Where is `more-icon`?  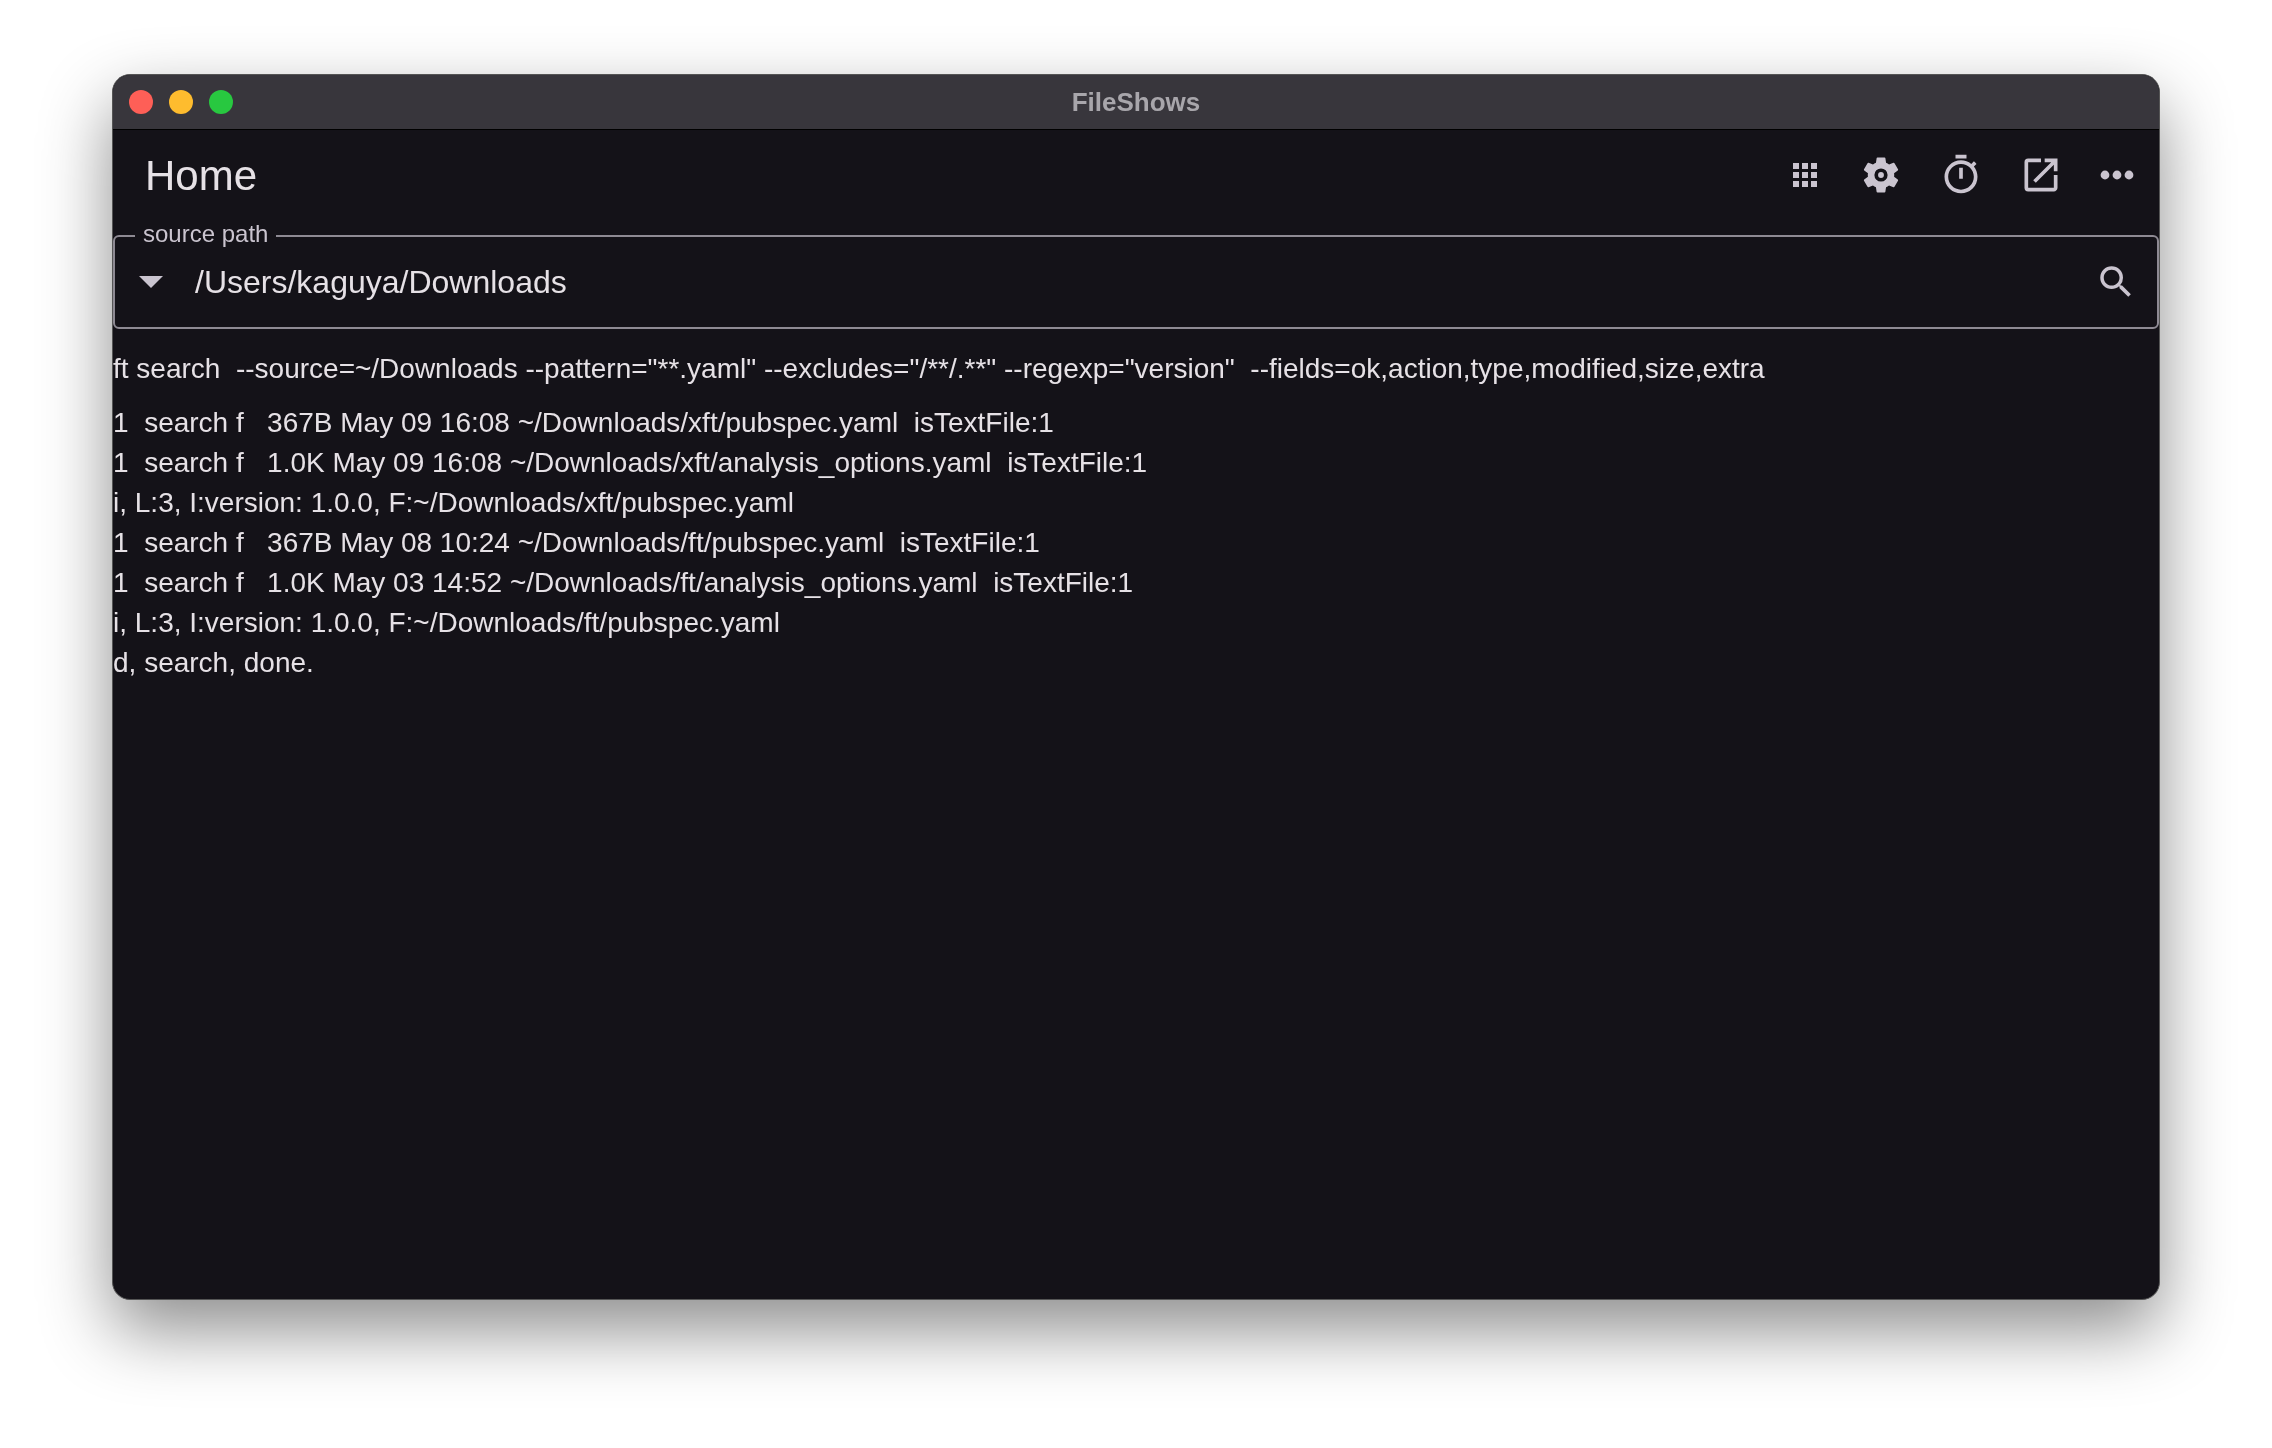 more-icon is located at coordinates (2117, 175).